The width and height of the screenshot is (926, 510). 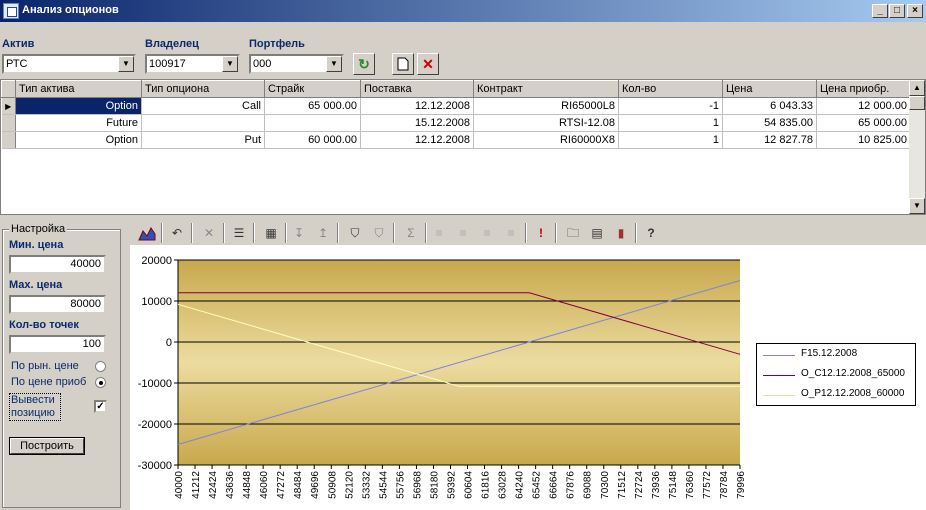 I want to click on alert-icon: !, so click(x=541, y=233).